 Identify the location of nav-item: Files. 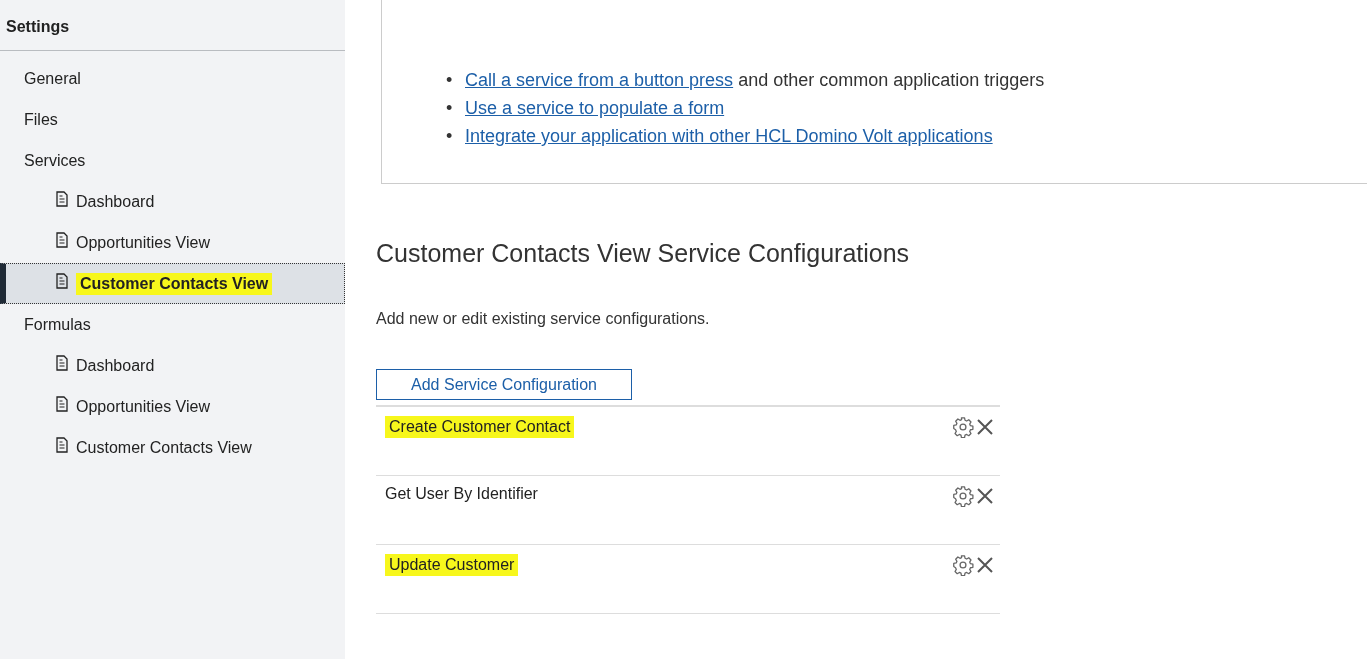
(172, 119).